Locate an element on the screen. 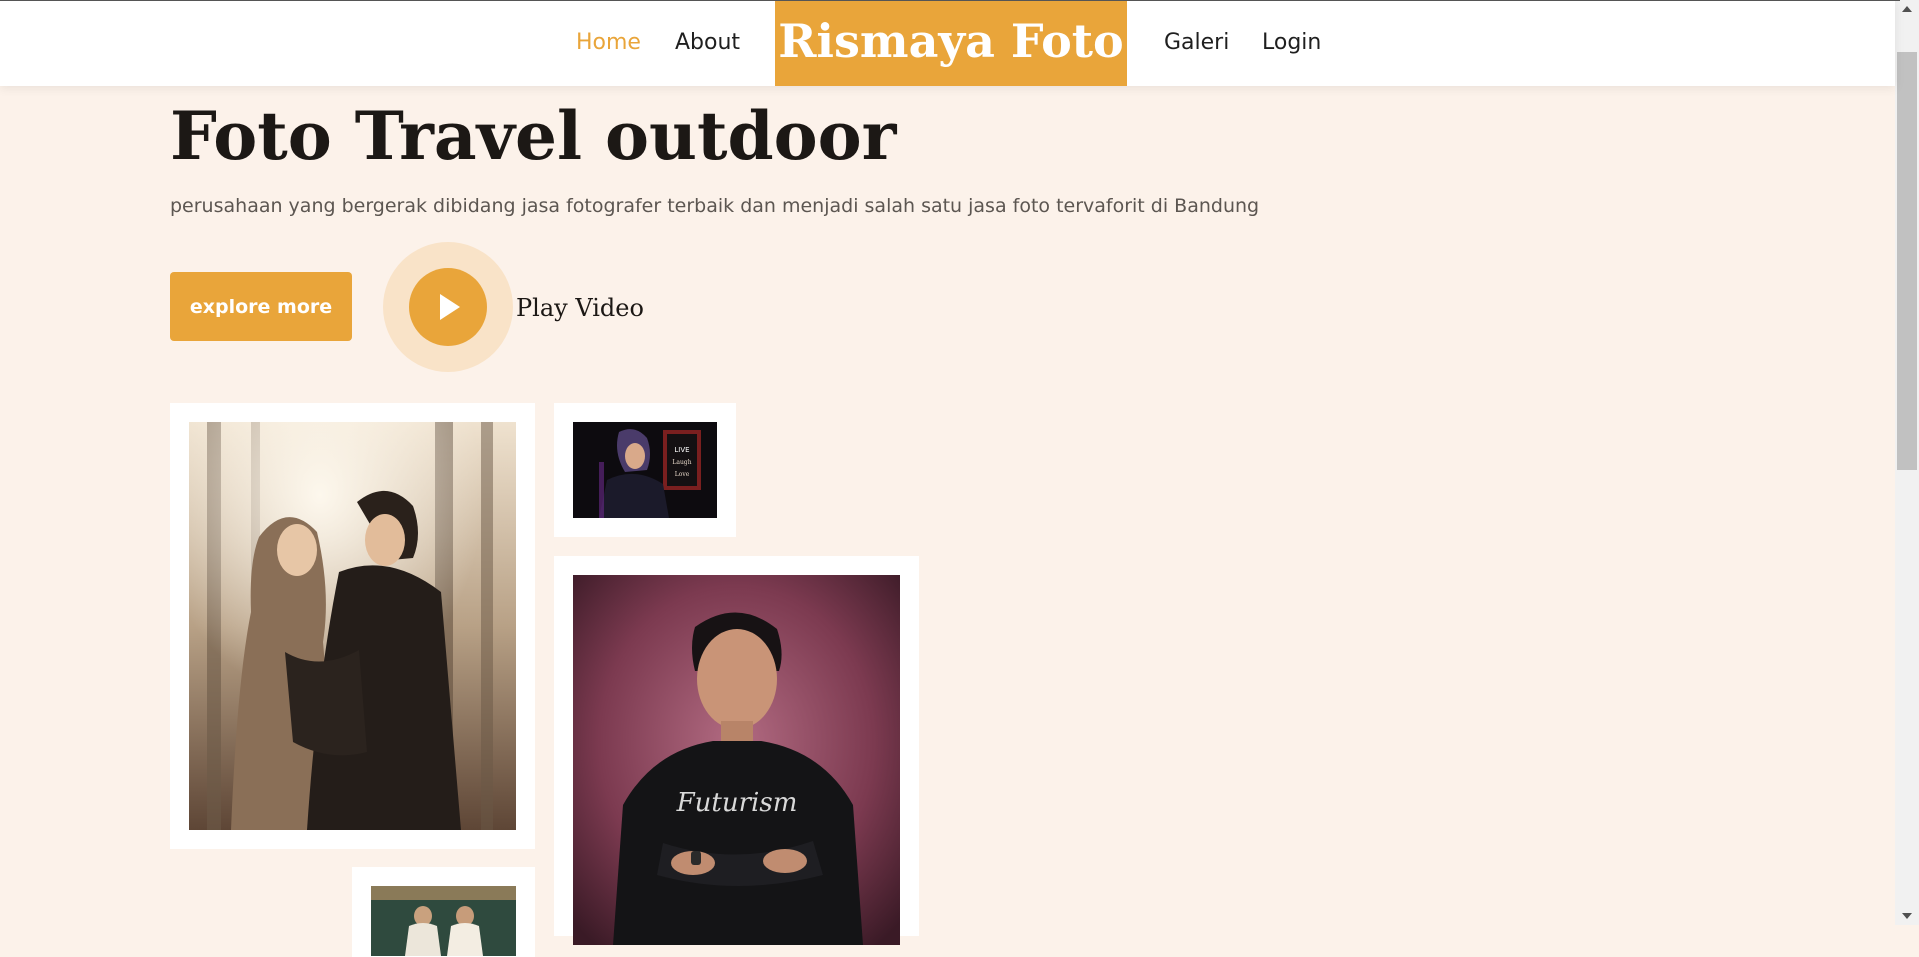 This screenshot has height=957, width=1919. nav-home-link: Home is located at coordinates (608, 43).